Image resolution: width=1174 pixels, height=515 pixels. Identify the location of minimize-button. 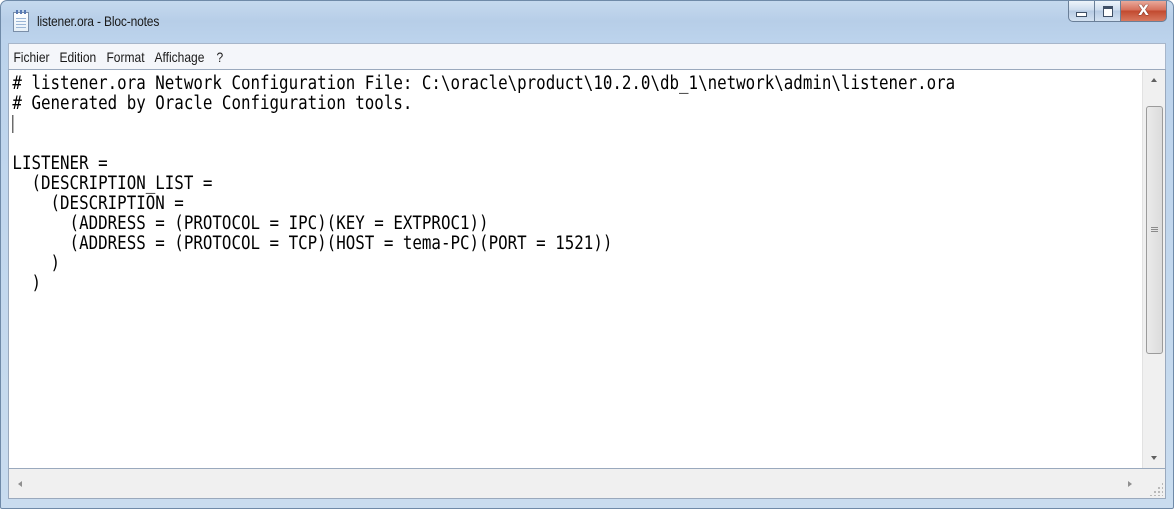
(1081, 11).